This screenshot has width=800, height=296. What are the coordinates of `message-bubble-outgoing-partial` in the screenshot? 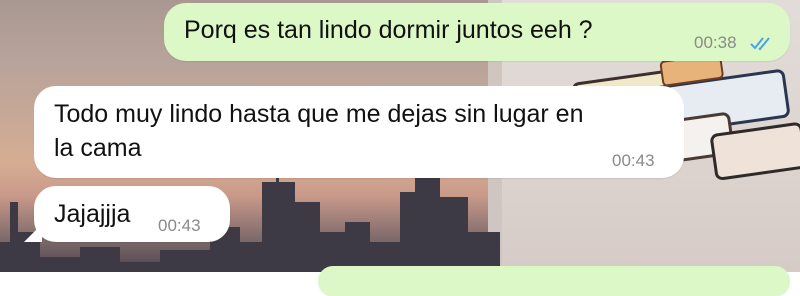 It's located at (554, 281).